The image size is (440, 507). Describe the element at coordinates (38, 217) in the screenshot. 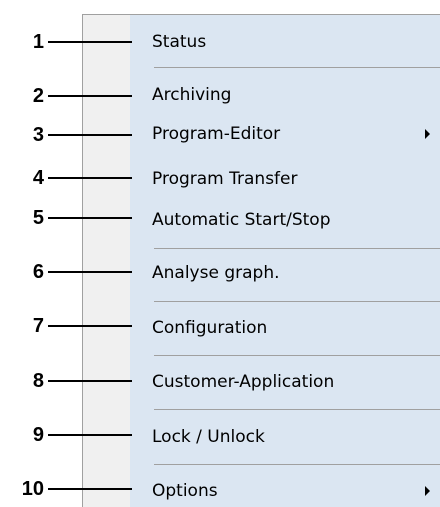

I see `callout-number: 5` at that location.